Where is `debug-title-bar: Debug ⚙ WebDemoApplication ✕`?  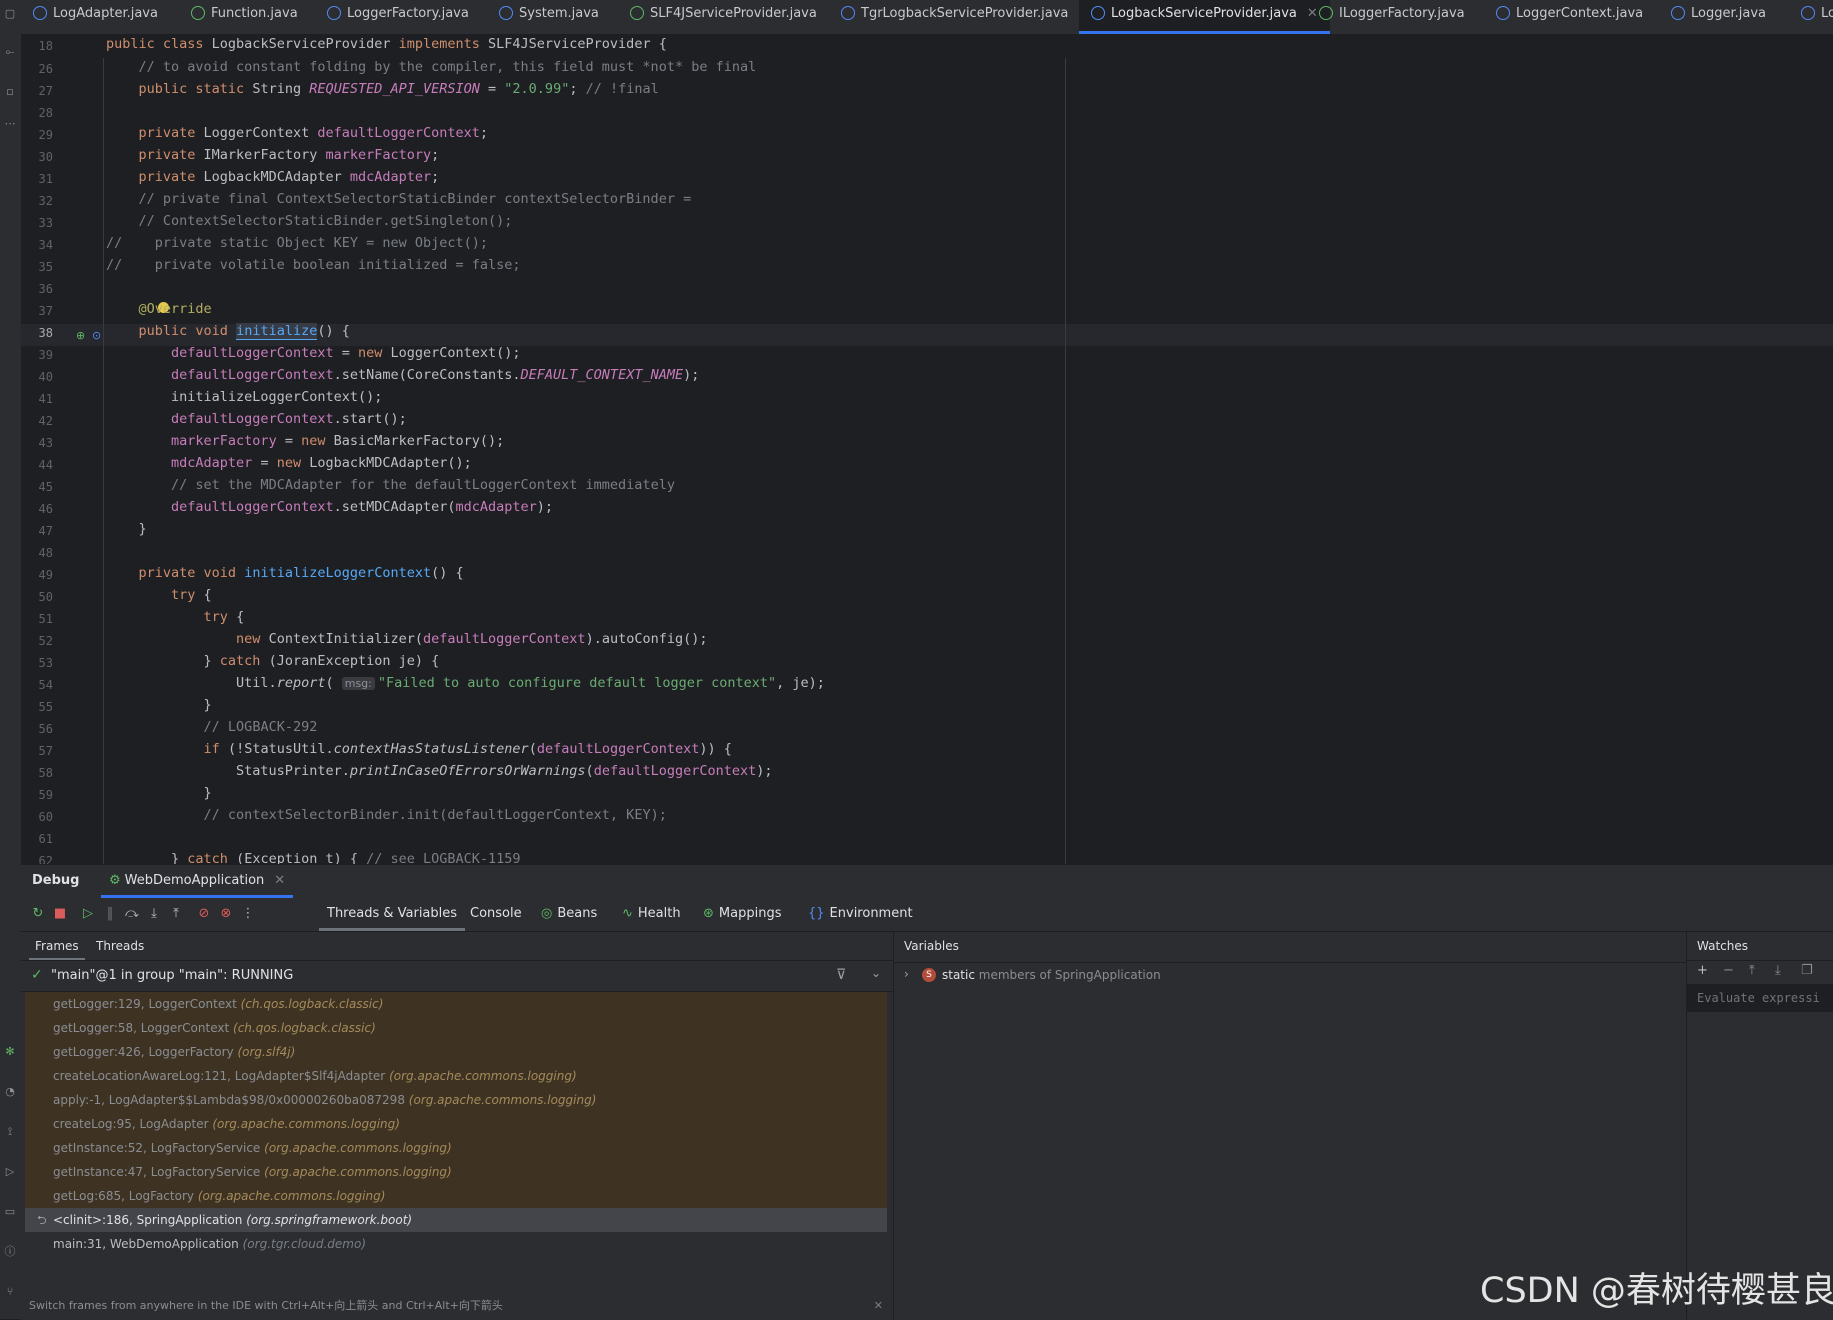
debug-title-bar: Debug ⚙ WebDemoApplication ✕ is located at coordinates (927, 881).